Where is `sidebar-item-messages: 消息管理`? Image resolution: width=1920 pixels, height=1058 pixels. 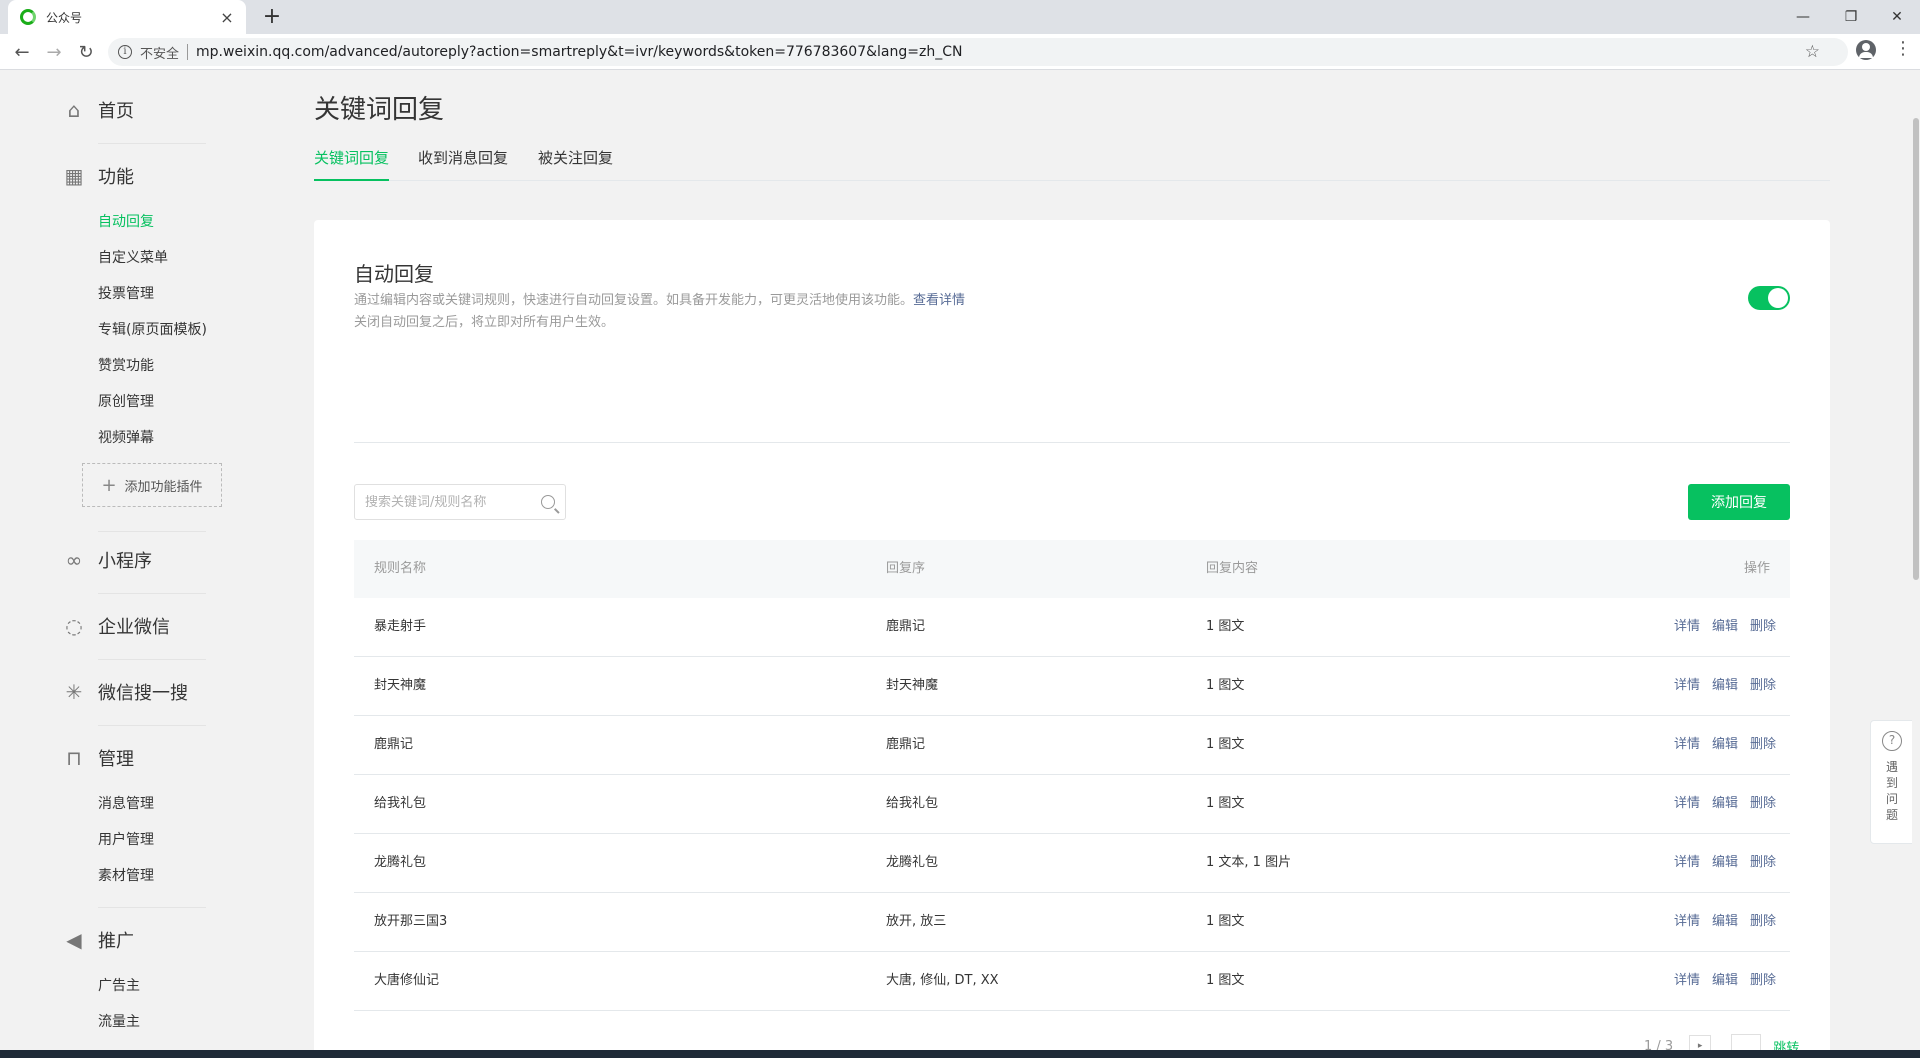
sidebar-item-messages: 消息管理 is located at coordinates (126, 803).